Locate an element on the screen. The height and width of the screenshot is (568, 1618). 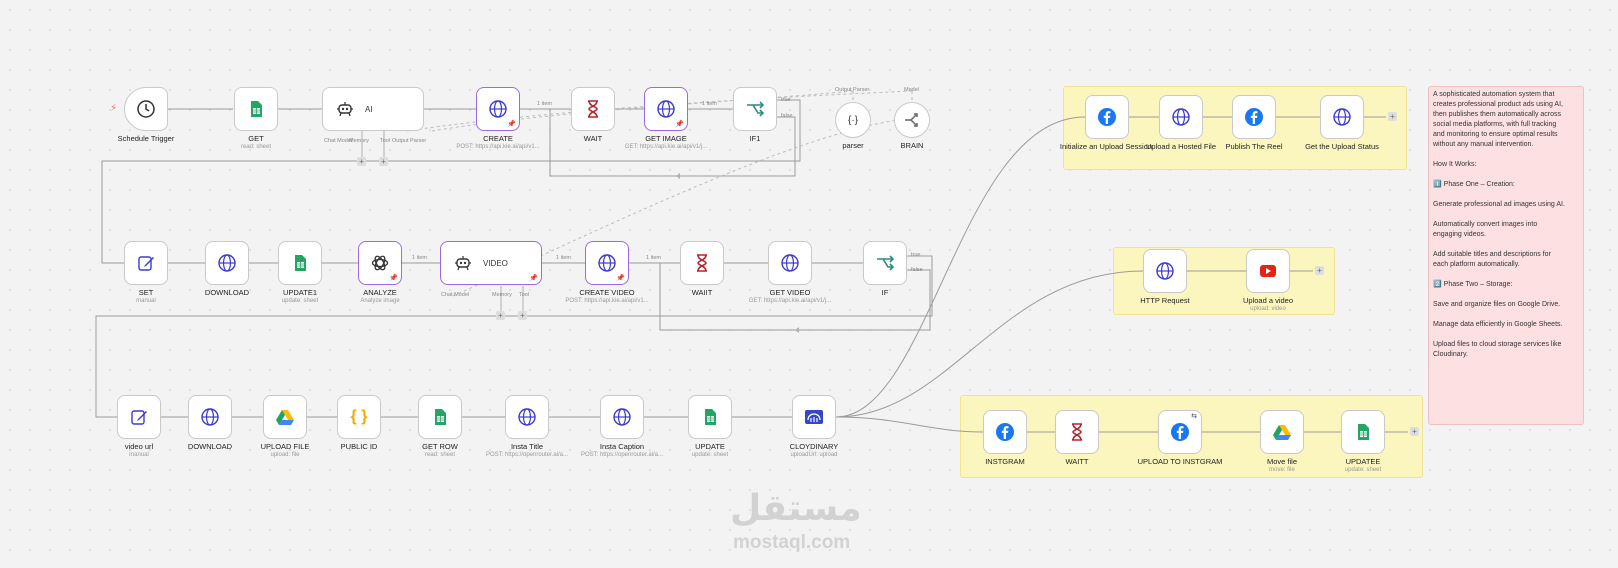
node-create-video: 📌 is located at coordinates (607, 263).